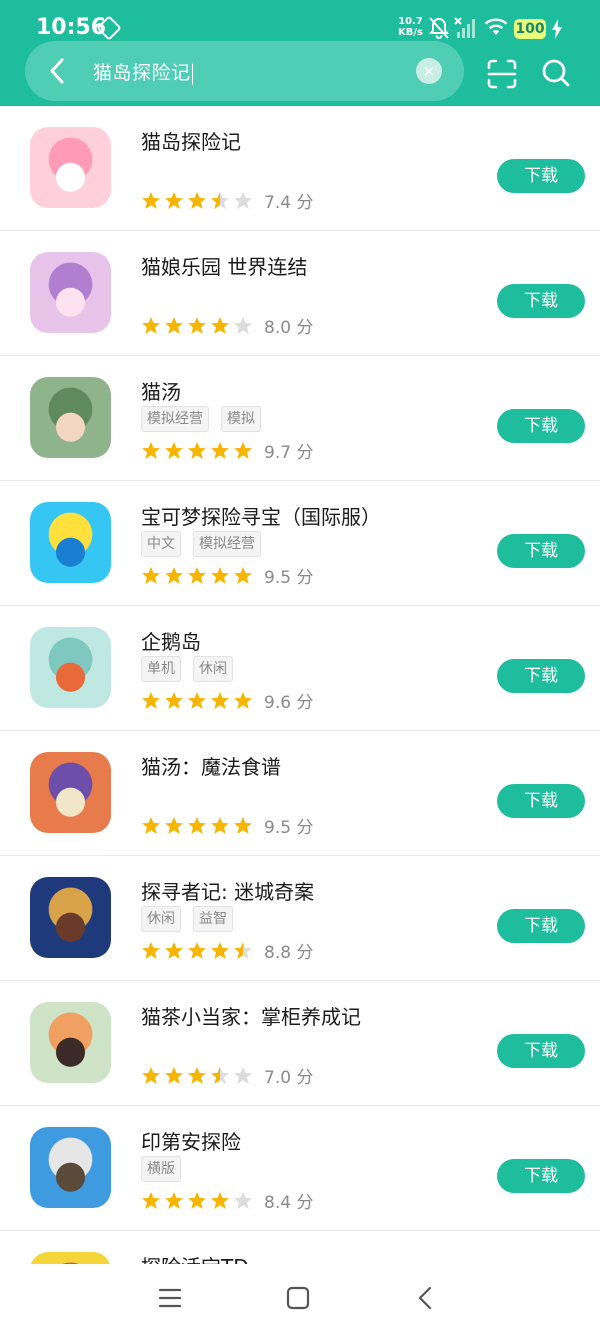 The height and width of the screenshot is (1333, 600). Describe the element at coordinates (439, 28) in the screenshot. I see `mute-bell-icon` at that location.